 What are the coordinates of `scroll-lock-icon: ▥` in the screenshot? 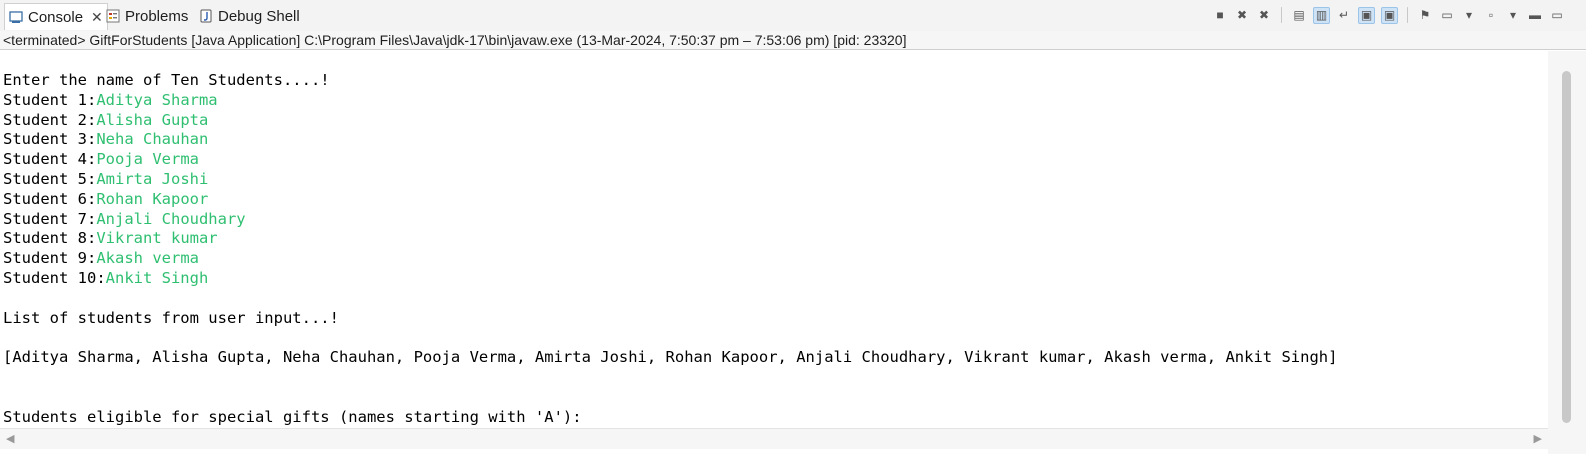 It's located at (1321, 15).